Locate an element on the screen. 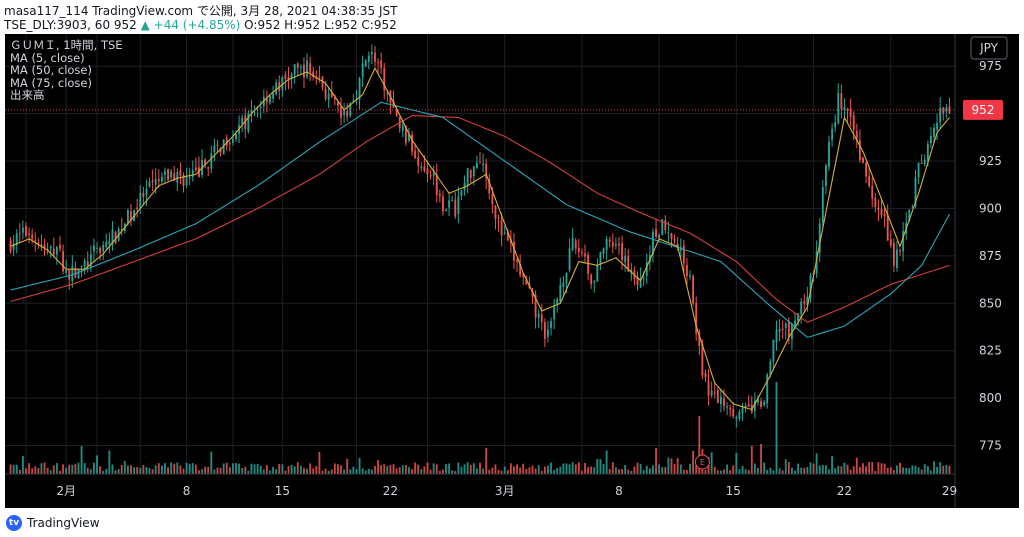 The image size is (1024, 537). event-marker-label: E is located at coordinates (702, 462).